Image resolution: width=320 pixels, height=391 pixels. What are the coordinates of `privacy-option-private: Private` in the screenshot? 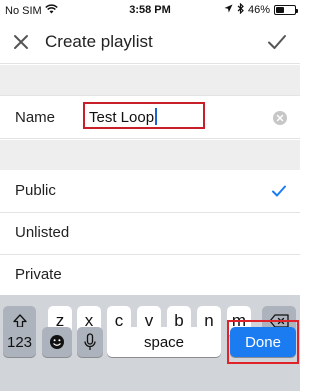 It's located at (150, 275).